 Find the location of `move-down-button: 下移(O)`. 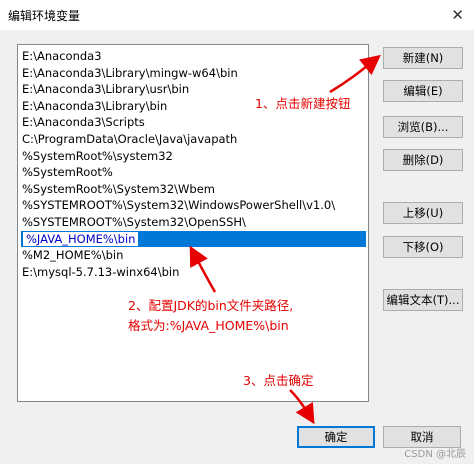

move-down-button: 下移(O) is located at coordinates (423, 247).